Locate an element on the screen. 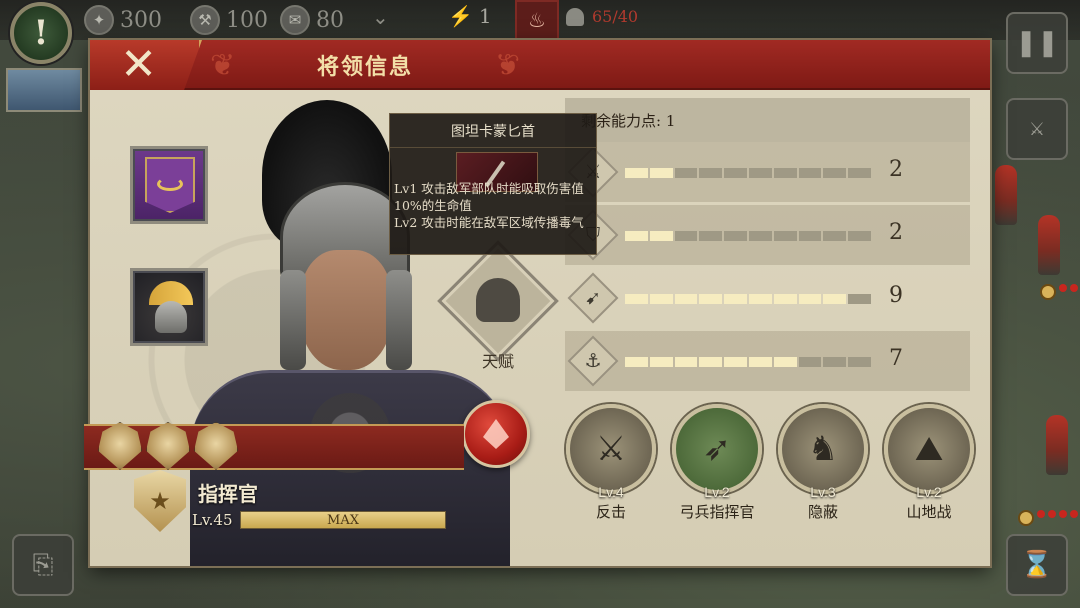  skill-level: Lv.3 is located at coordinates (823, 492).